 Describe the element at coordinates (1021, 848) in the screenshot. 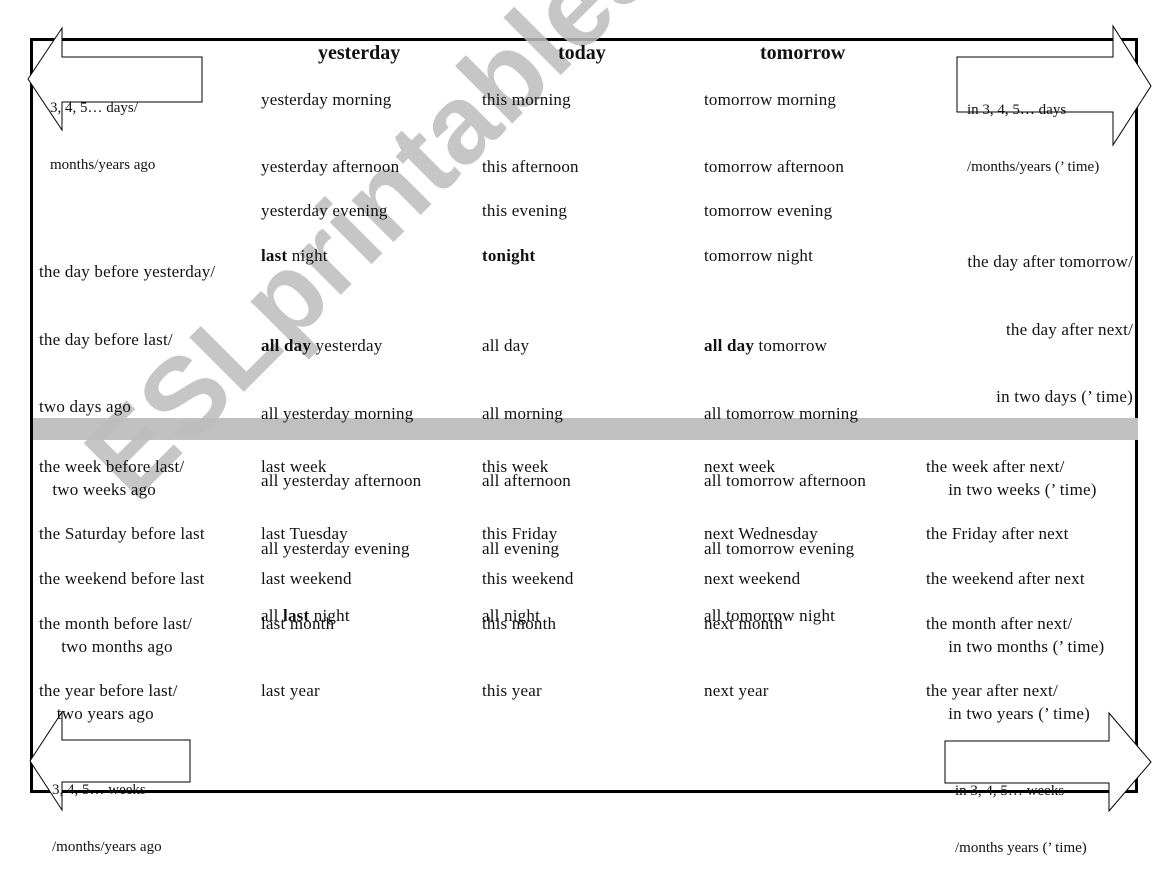

I see `arrow-line: /months years (’ time)` at that location.